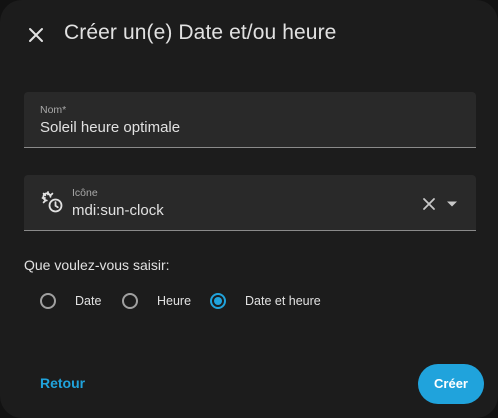 The width and height of the screenshot is (498, 418). I want to click on name-field: Nom* Soleil heure optimale, so click(250, 120).